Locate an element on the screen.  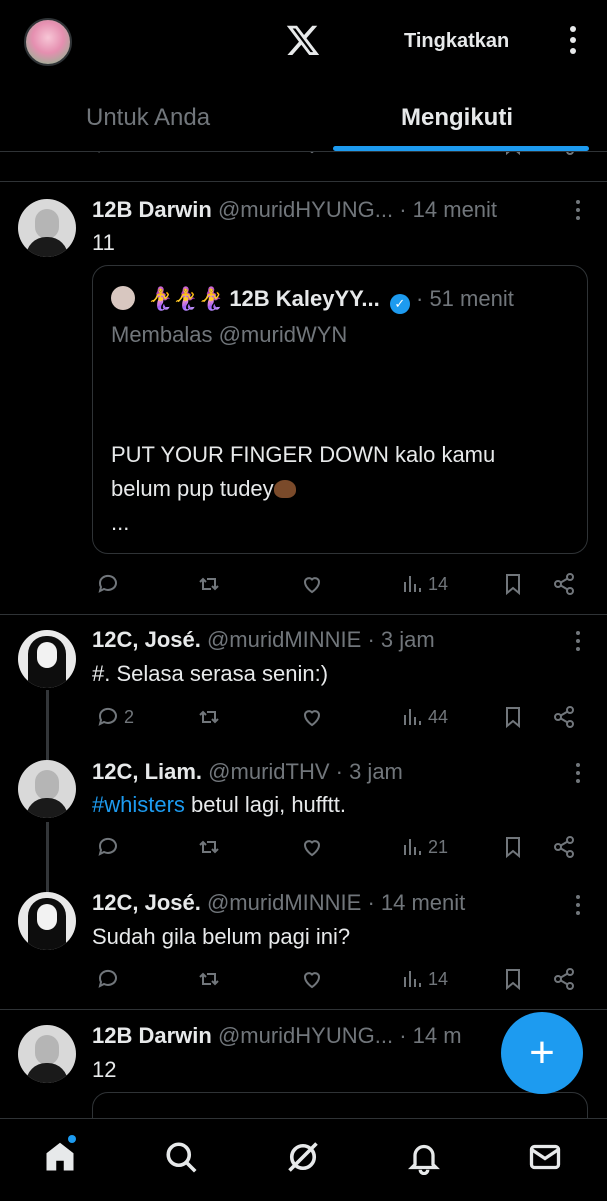
bottom-navigation is located at coordinates (303, 1159).